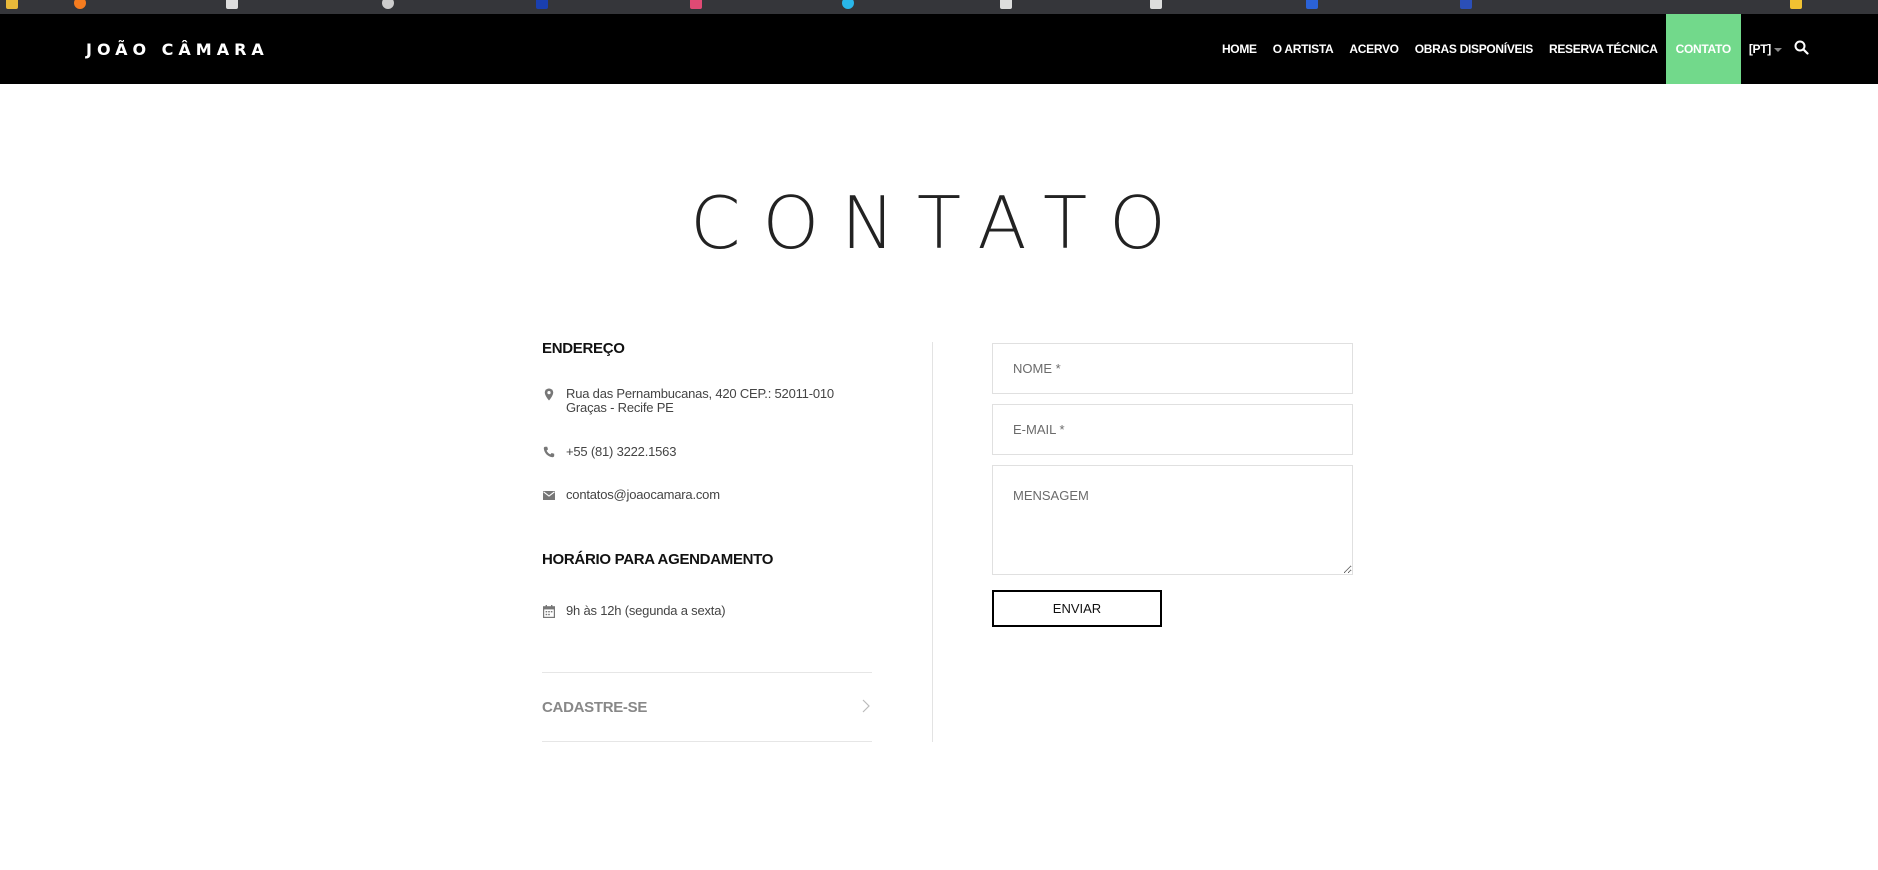 Image resolution: width=1878 pixels, height=870 pixels. I want to click on nav-item-contato: CONTATO, so click(1703, 49).